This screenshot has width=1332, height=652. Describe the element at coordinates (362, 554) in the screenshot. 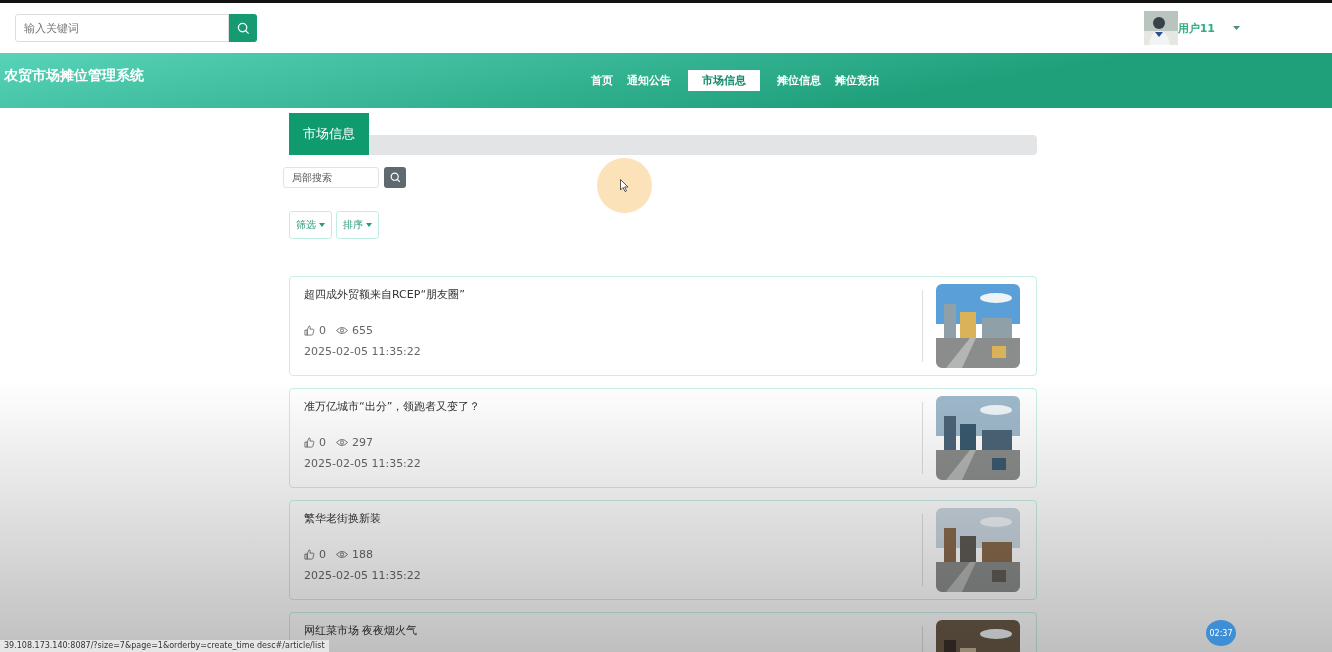

I see `view-count: 188` at that location.